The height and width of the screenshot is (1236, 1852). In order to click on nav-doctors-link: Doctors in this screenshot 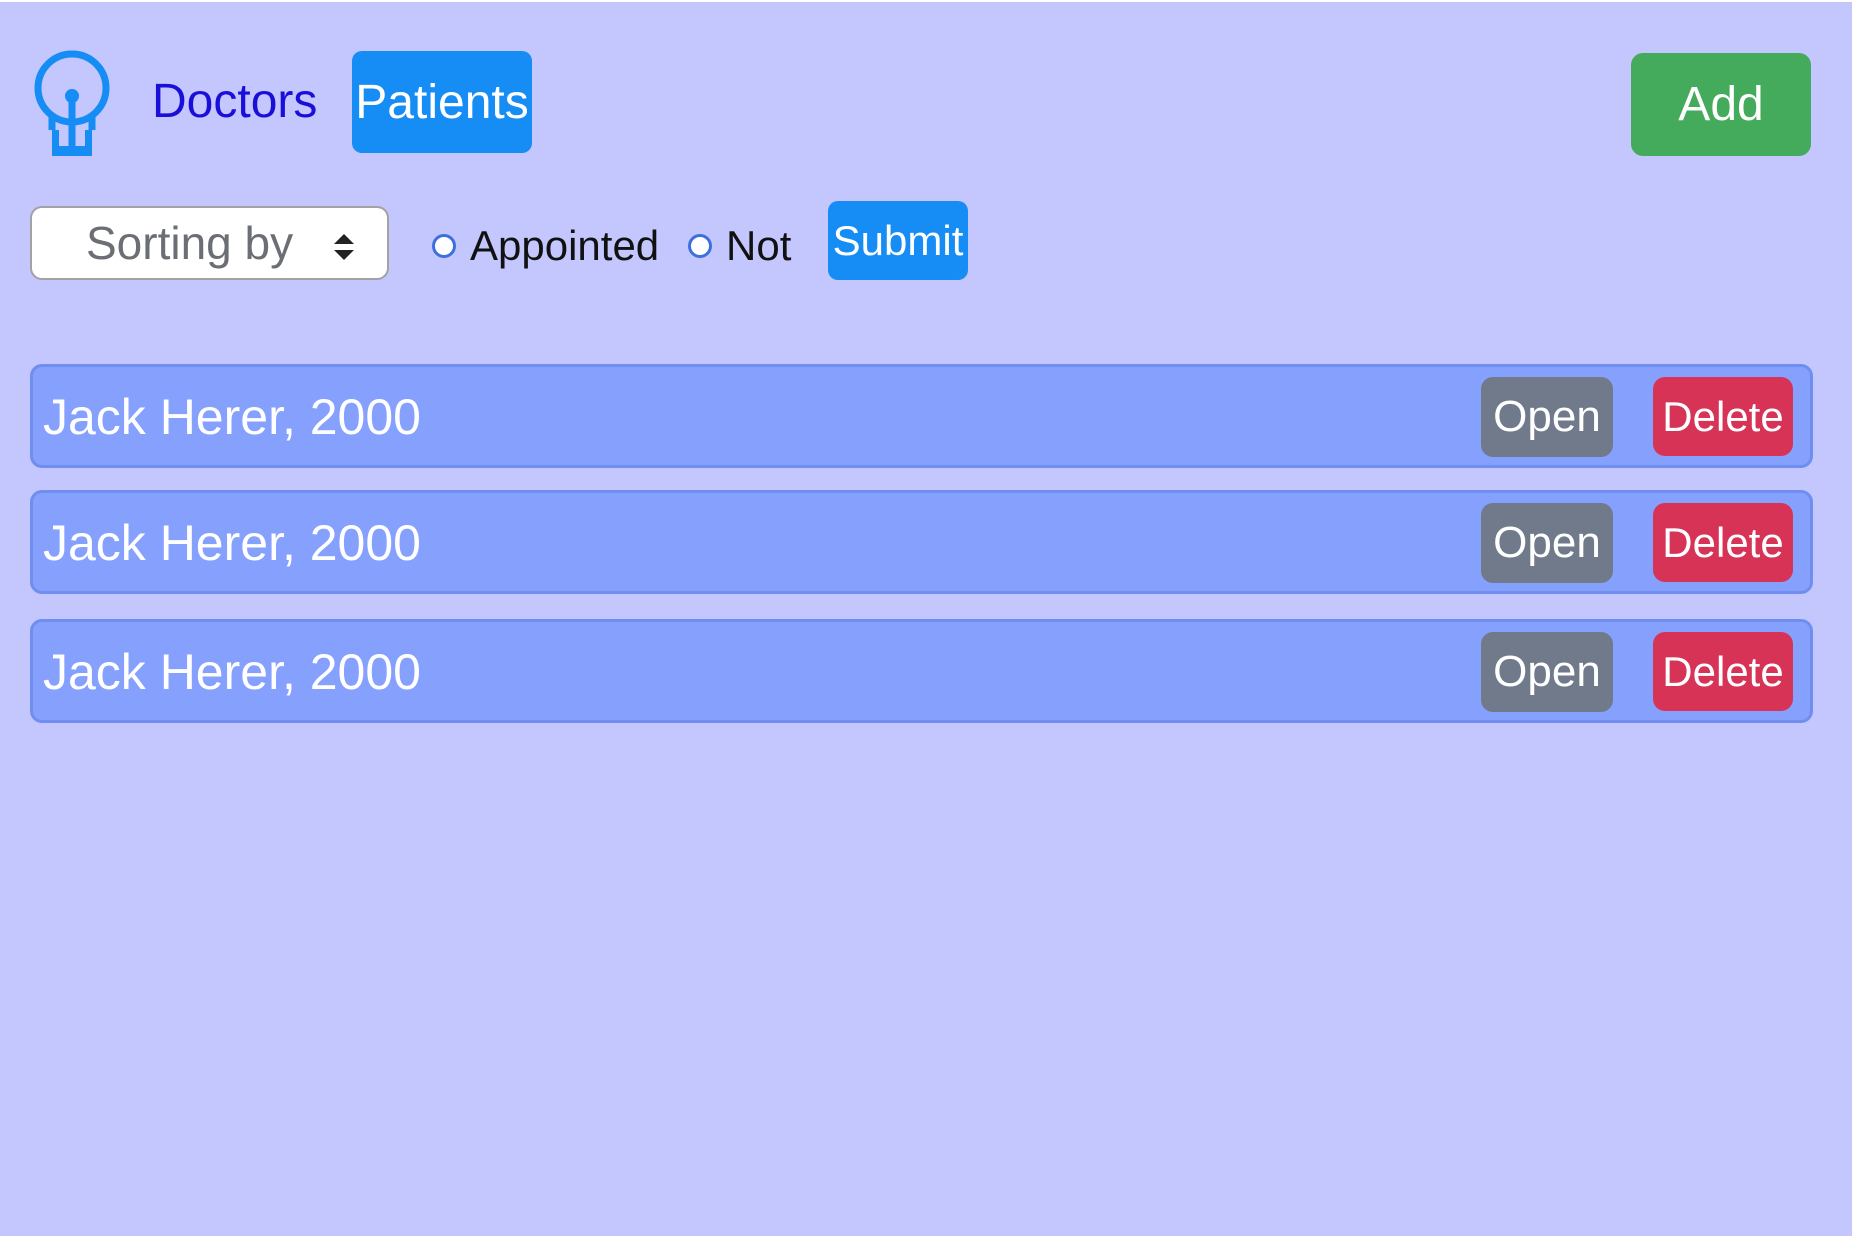, I will do `click(234, 102)`.